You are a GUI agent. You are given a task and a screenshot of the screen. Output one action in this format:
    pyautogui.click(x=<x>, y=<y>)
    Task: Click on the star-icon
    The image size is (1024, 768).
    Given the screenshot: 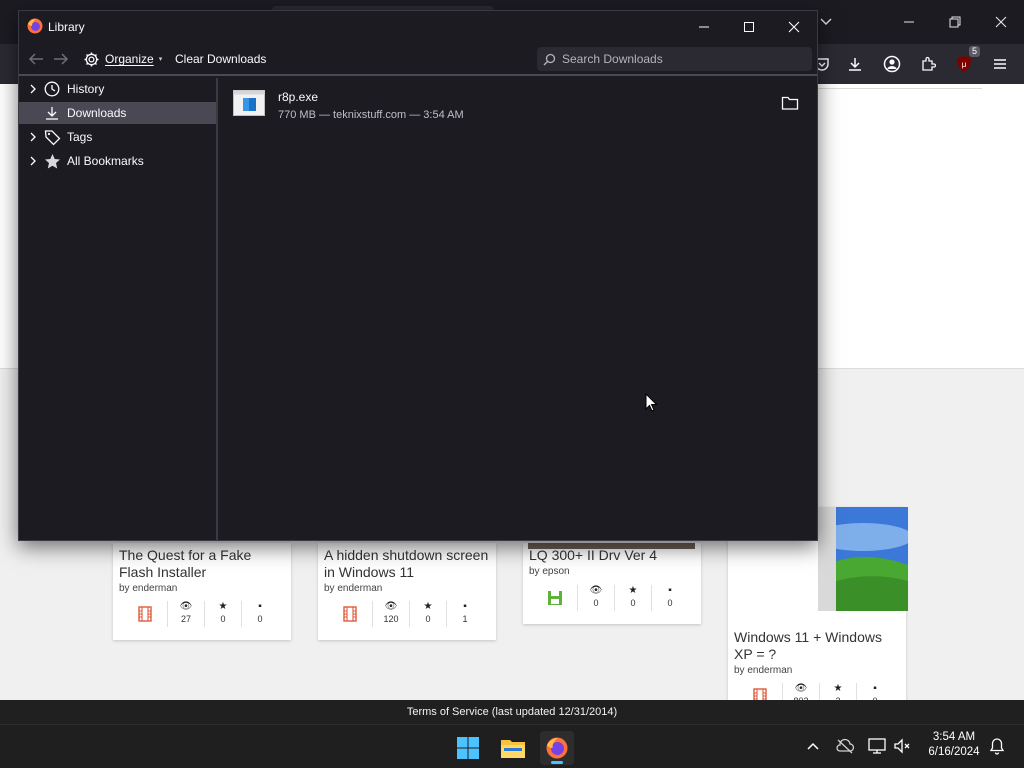 What is the action you would take?
    pyautogui.click(x=52, y=161)
    